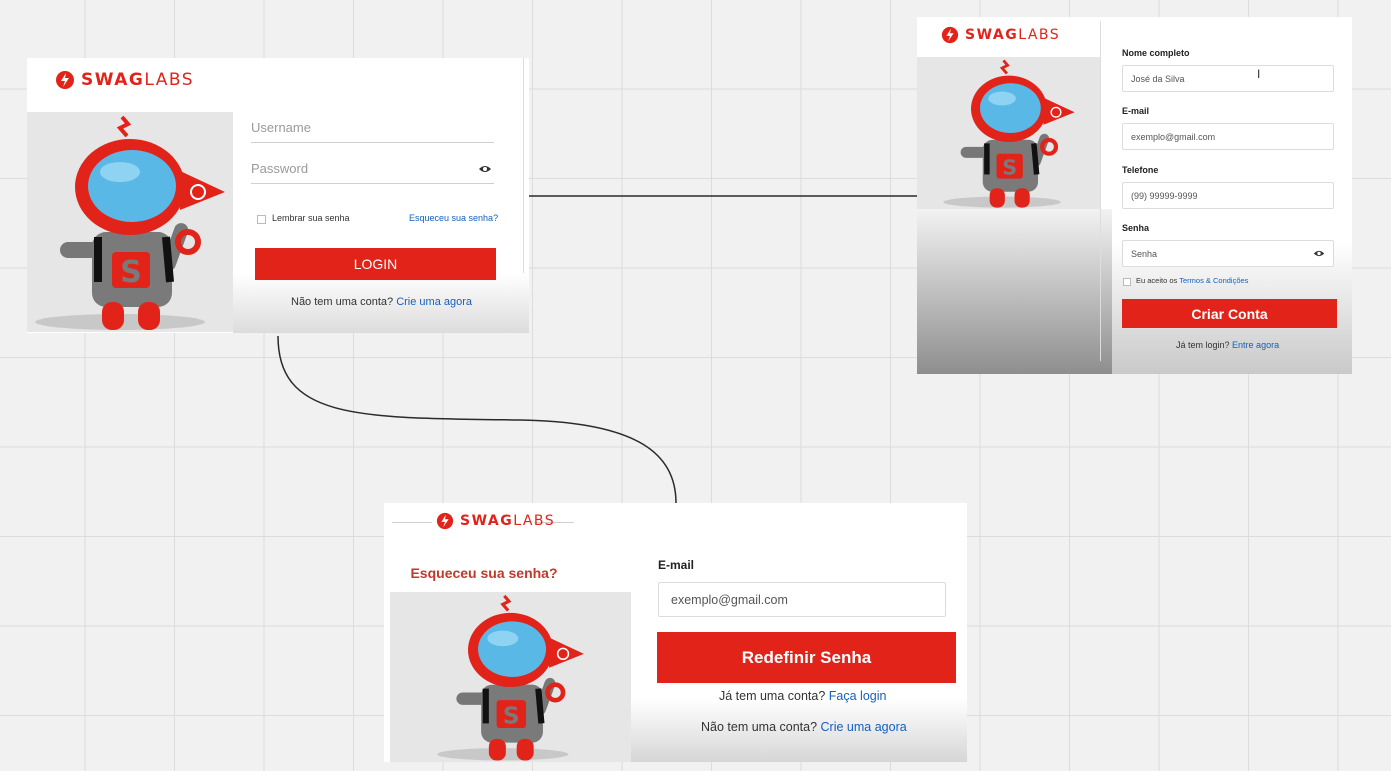  I want to click on login-button: LOGIN, so click(375, 264).